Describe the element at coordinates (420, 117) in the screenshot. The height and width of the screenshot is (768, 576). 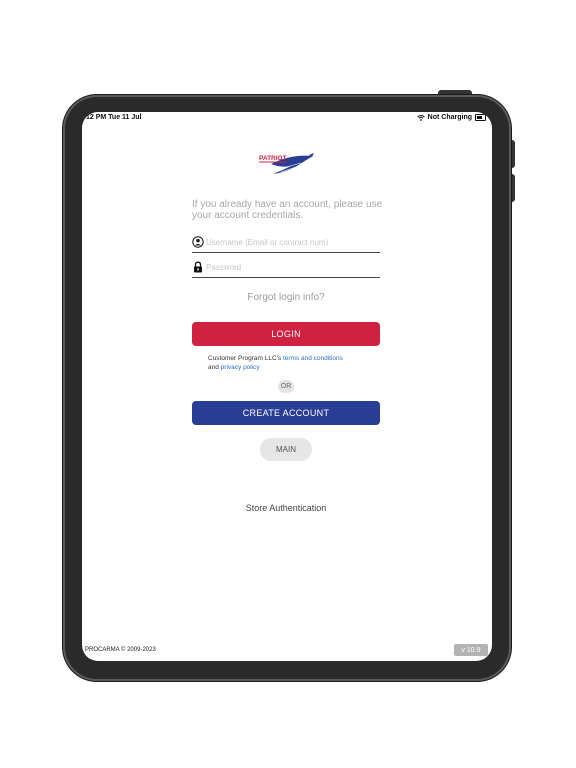
I see `wifi-icon` at that location.